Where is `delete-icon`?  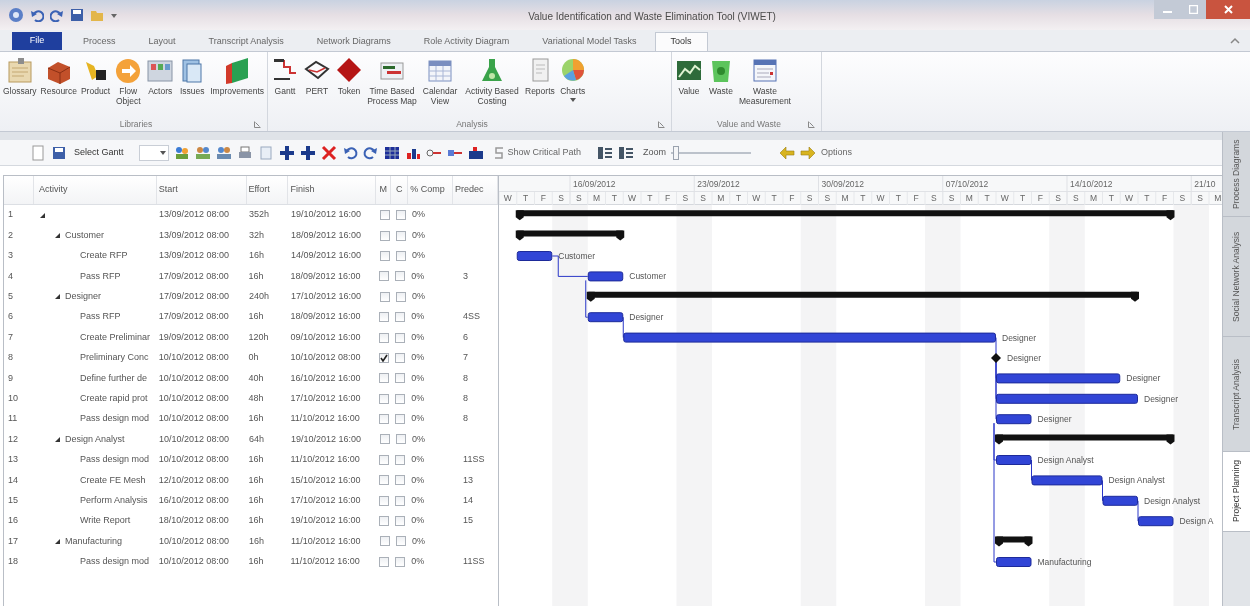
delete-icon is located at coordinates (328, 152).